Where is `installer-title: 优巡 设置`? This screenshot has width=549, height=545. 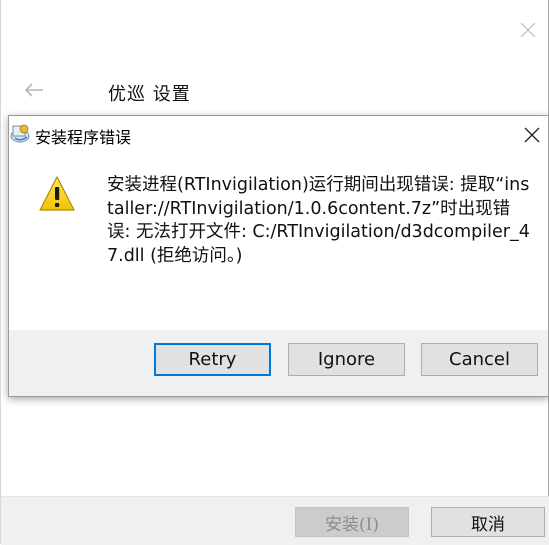 installer-title: 优巡 设置 is located at coordinates (149, 94).